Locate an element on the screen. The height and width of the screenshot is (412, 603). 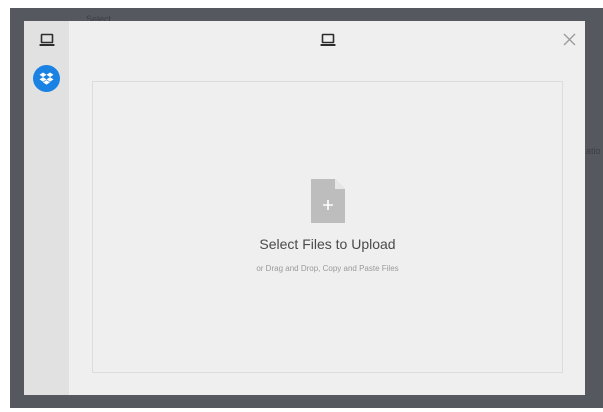
sidebar-item-dropbox is located at coordinates (46, 78).